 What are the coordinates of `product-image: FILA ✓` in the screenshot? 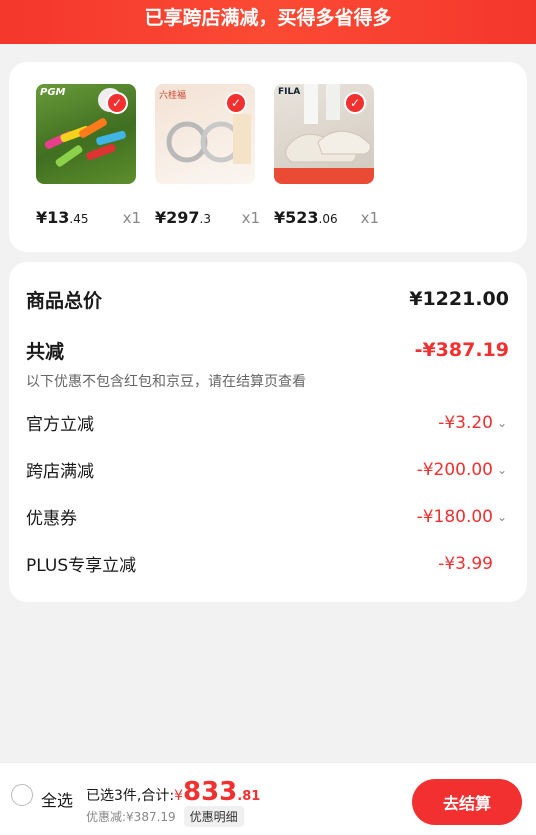 It's located at (324, 134).